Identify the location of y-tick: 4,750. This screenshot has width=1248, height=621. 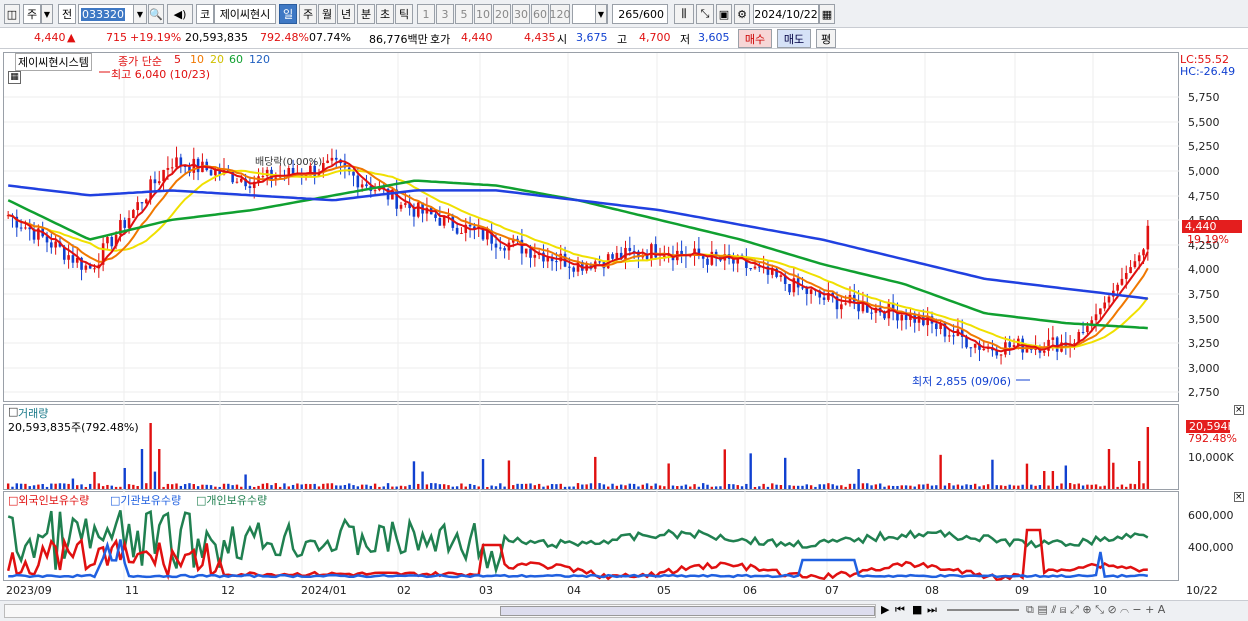
(1204, 196).